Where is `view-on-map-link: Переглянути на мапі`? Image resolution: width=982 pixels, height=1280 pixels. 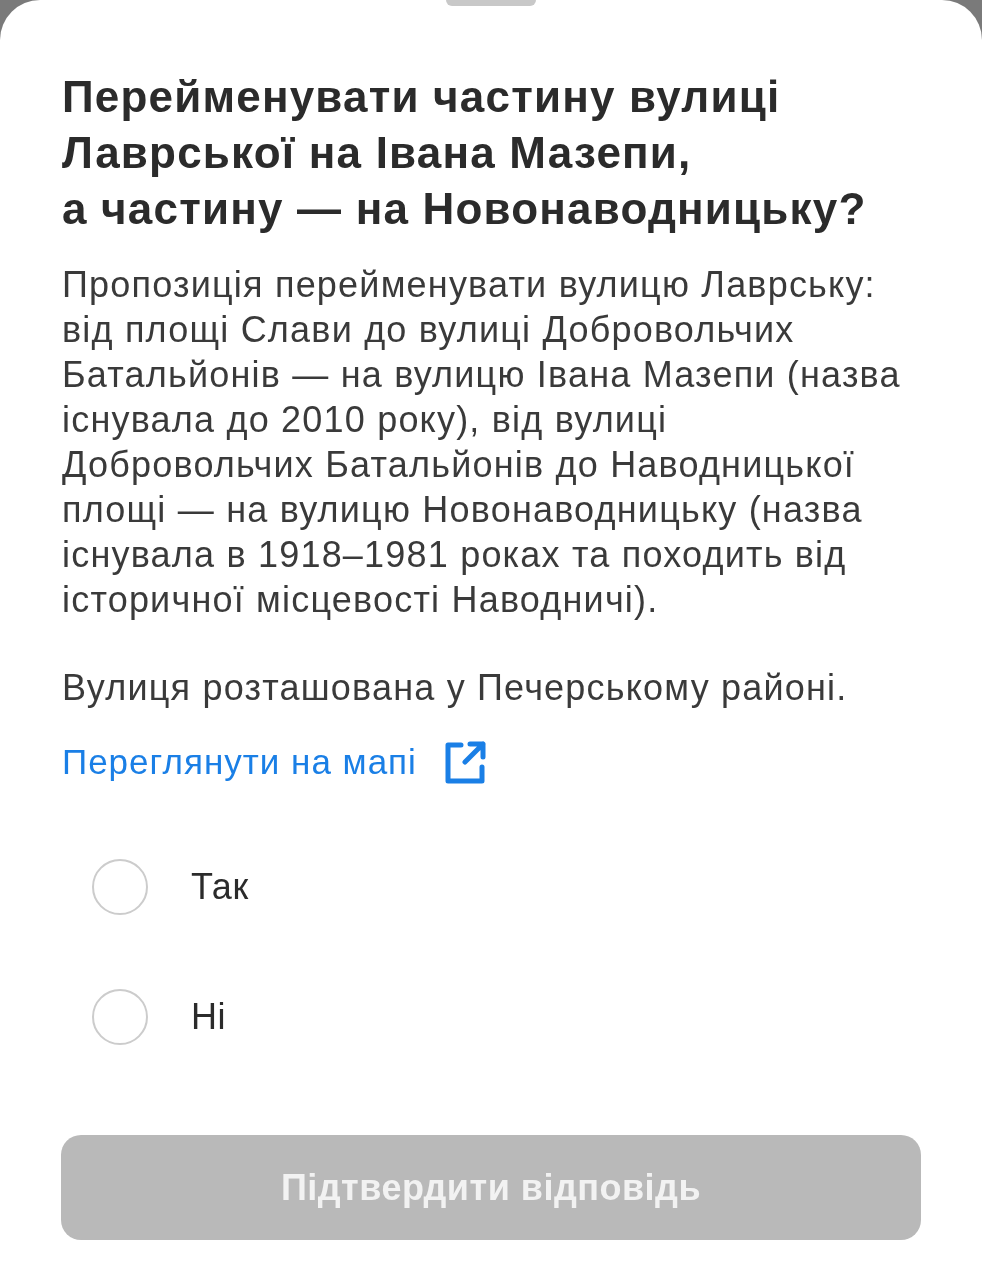
view-on-map-link: Переглянути на мапі is located at coordinates (274, 762).